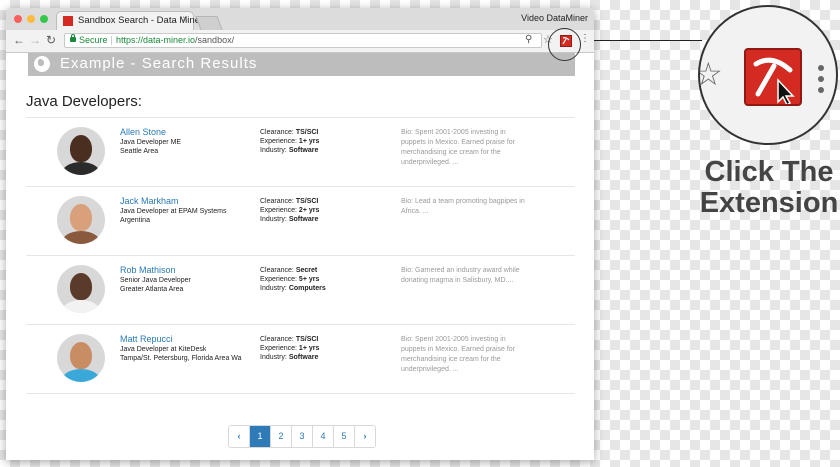 The height and width of the screenshot is (467, 840). I want to click on clearance: Clearance: Secret, so click(288, 270).